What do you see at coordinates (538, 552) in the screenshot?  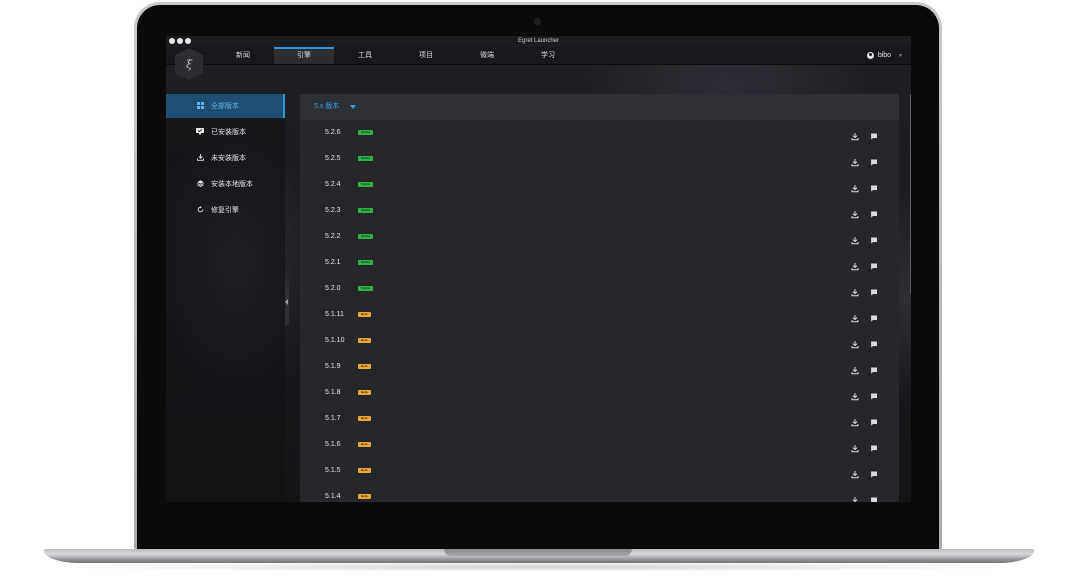 I see `laptop-notch` at bounding box center [538, 552].